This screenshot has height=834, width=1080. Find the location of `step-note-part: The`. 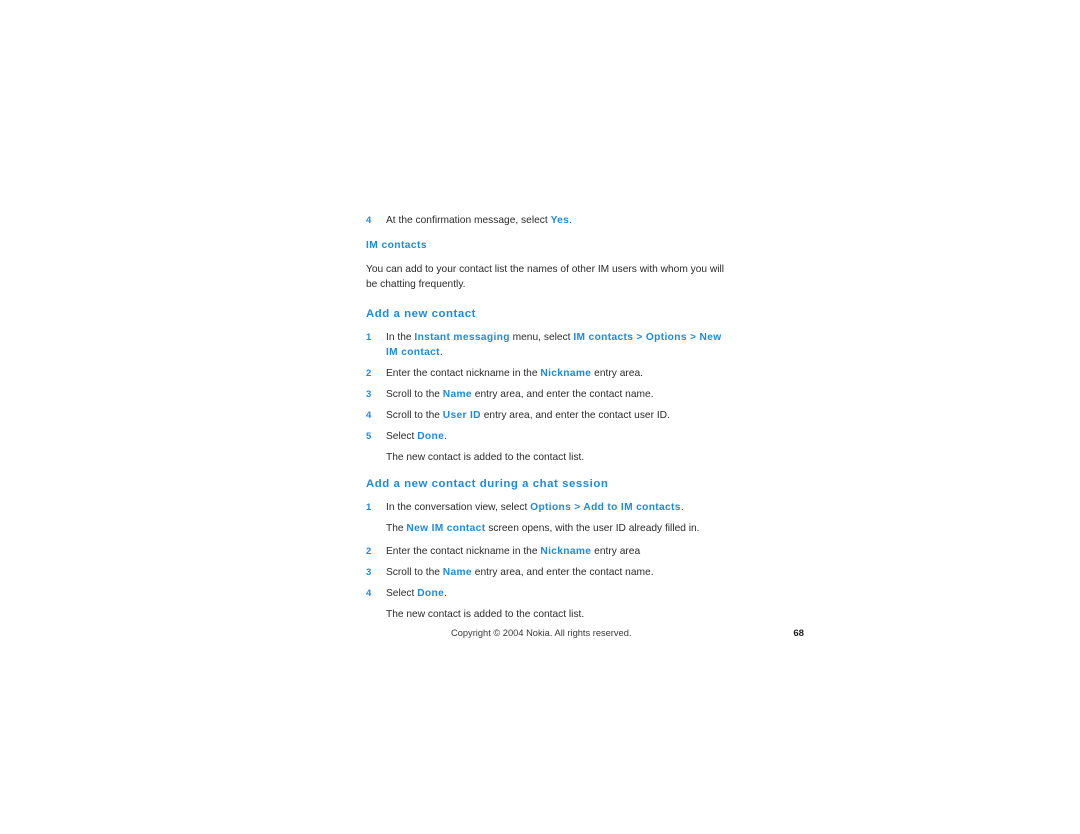

step-note-part: The is located at coordinates (396, 528).